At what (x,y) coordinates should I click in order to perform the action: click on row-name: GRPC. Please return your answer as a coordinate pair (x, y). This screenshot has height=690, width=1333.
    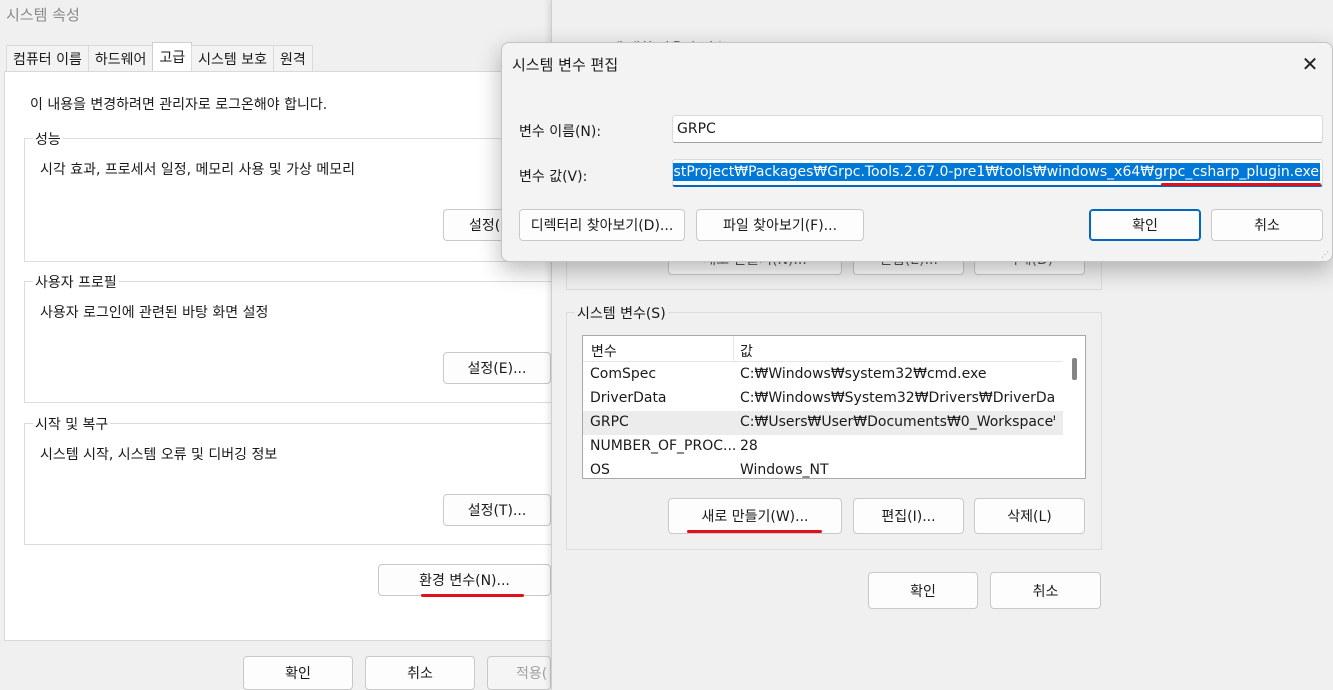
    Looking at the image, I should click on (609, 422).